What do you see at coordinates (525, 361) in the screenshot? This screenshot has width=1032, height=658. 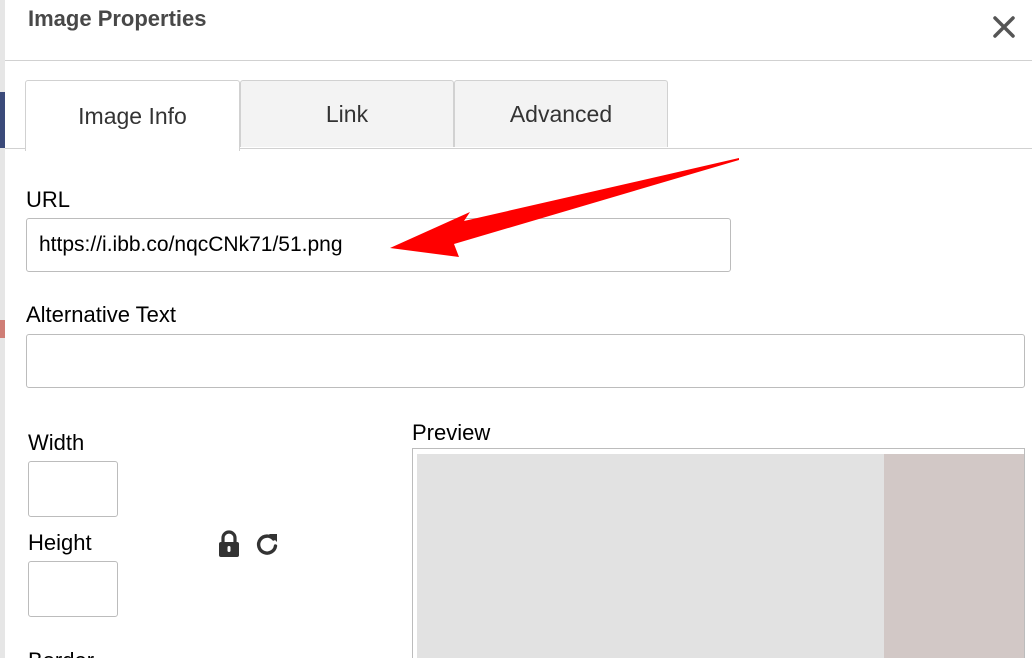 I see `alt-text-input` at bounding box center [525, 361].